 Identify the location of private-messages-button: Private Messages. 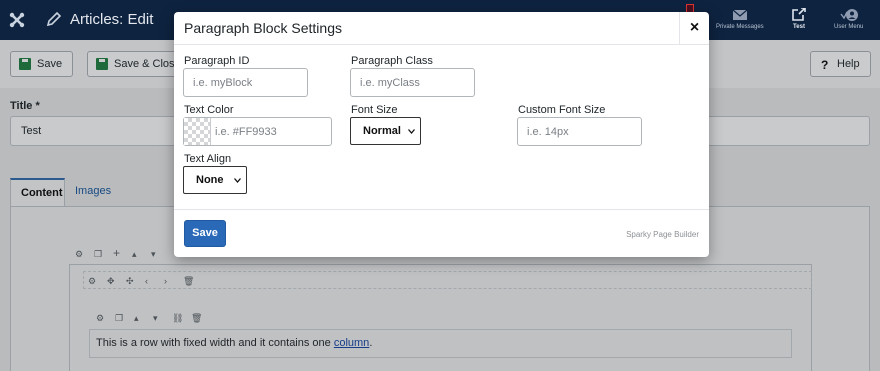
(740, 19).